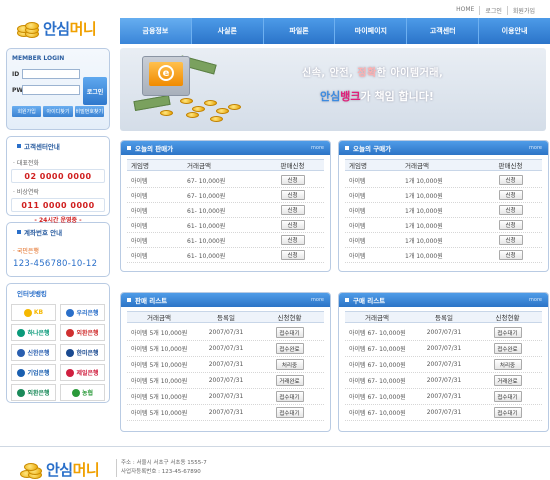  What do you see at coordinates (27, 111) in the screenshot?
I see `join-button: 회원가입` at bounding box center [27, 111].